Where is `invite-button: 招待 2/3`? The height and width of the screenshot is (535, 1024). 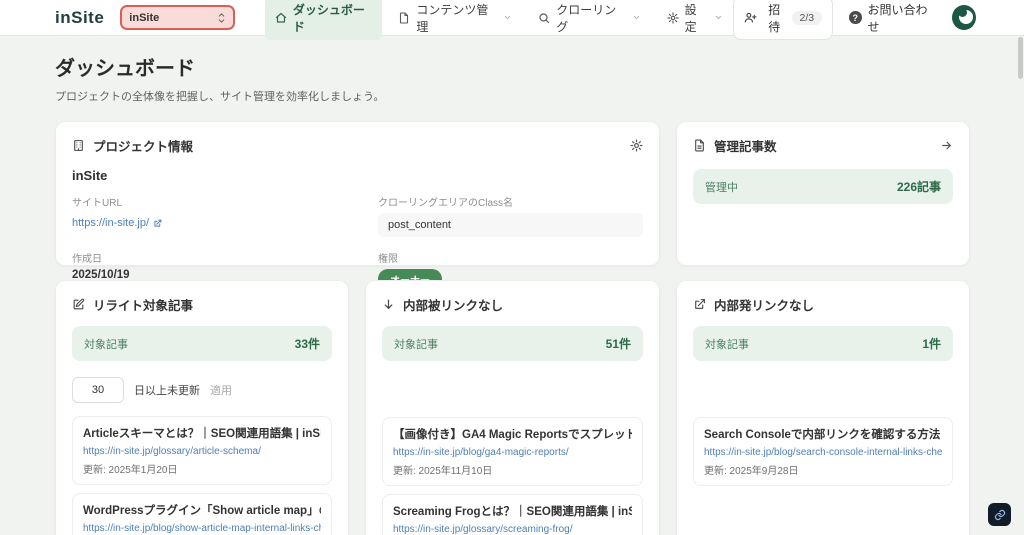 invite-button: 招待 2/3 is located at coordinates (783, 20).